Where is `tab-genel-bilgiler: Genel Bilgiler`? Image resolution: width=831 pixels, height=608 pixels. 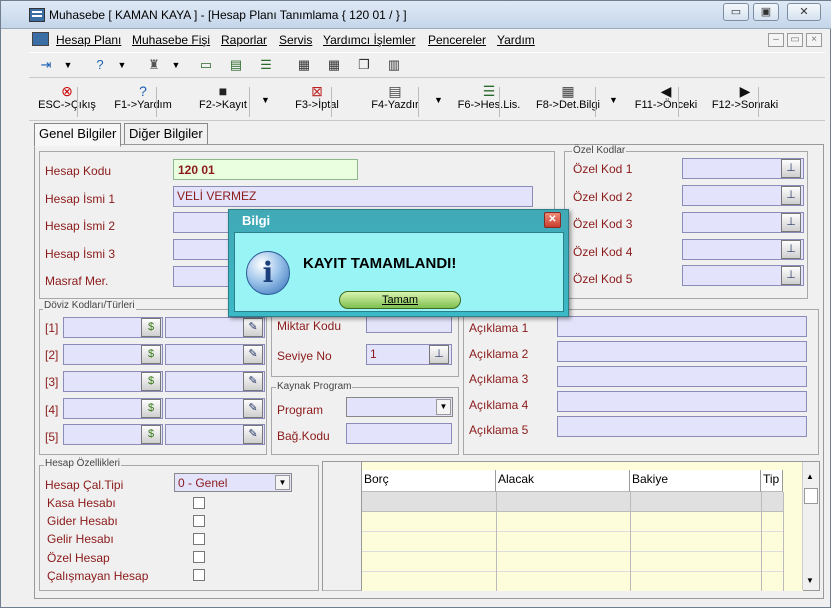
tab-genel-bilgiler: Genel Bilgiler is located at coordinates (78, 135).